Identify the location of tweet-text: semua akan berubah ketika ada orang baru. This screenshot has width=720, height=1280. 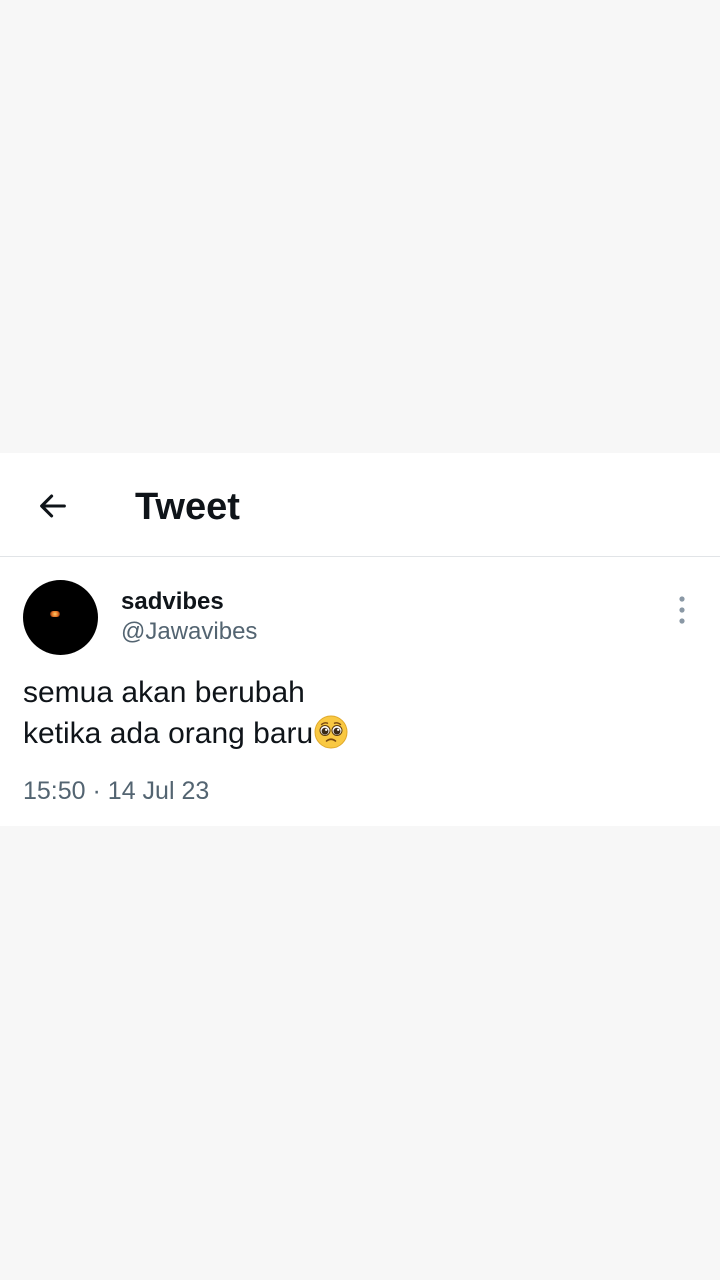
(353, 716).